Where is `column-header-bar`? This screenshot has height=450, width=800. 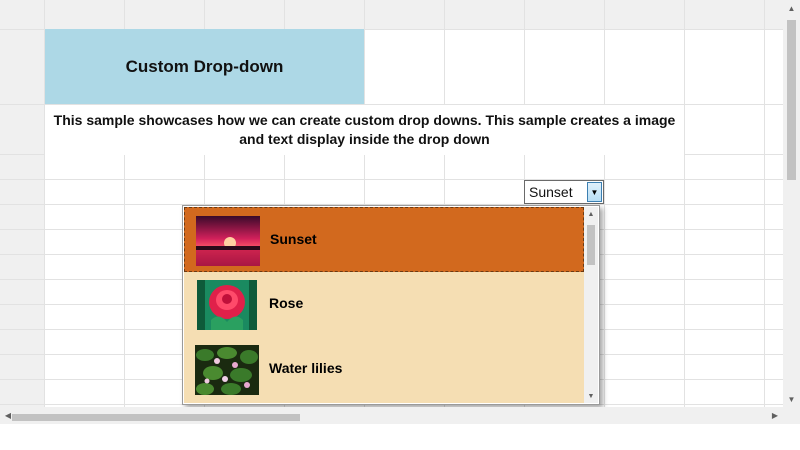
column-header-bar is located at coordinates (391, 15).